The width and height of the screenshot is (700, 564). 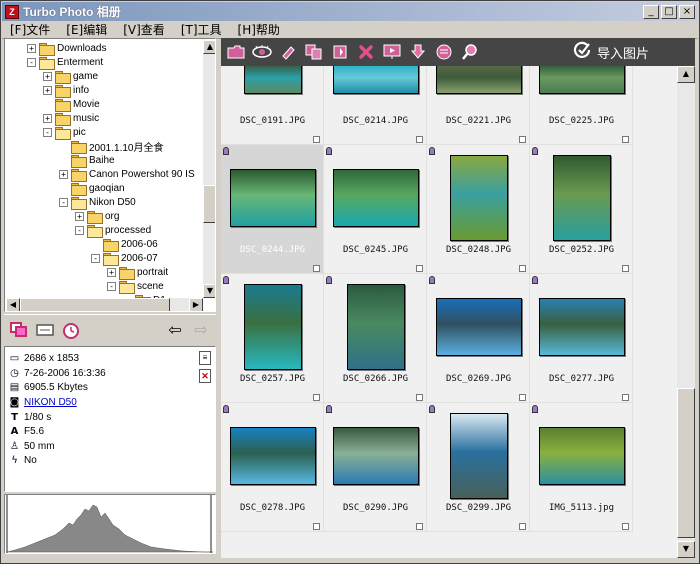 What do you see at coordinates (50, 402) in the screenshot?
I see `info-camera-link: NIKON D50` at bounding box center [50, 402].